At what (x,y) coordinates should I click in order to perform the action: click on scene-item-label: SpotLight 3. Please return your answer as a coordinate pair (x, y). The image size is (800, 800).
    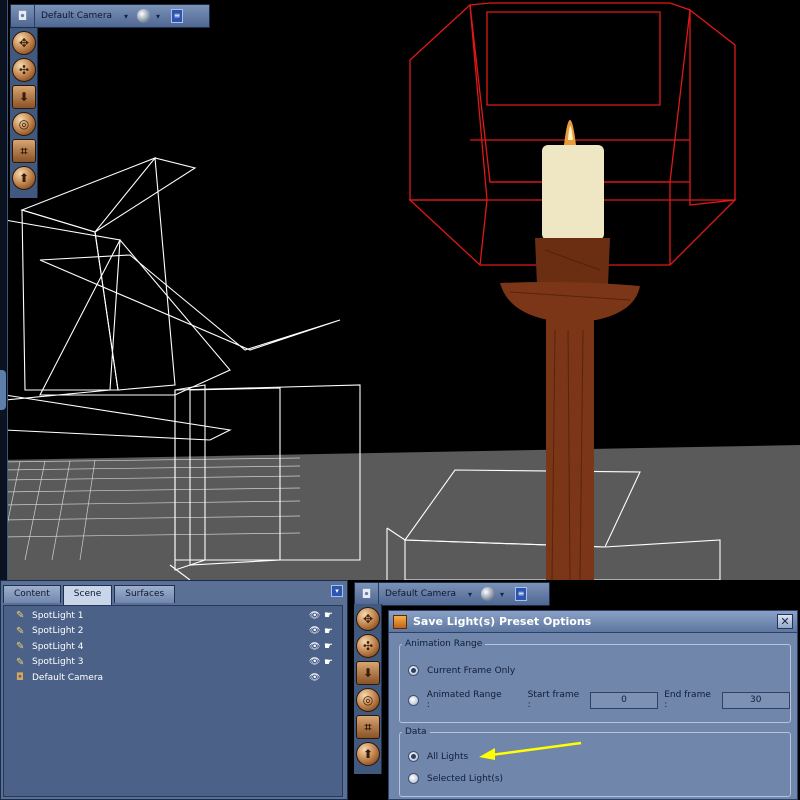
    Looking at the image, I should click on (58, 662).